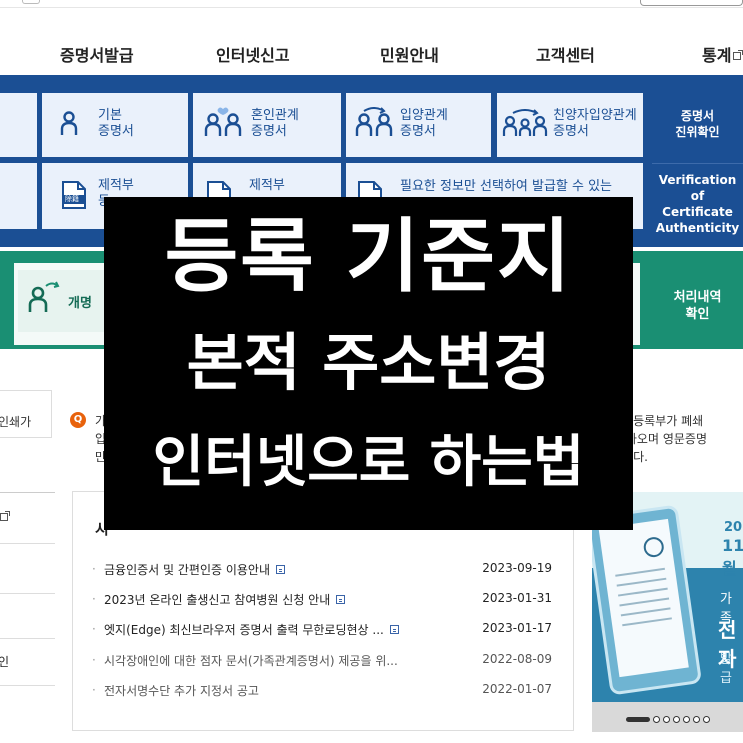  I want to click on news-date: 2022-01-07, so click(517, 689).